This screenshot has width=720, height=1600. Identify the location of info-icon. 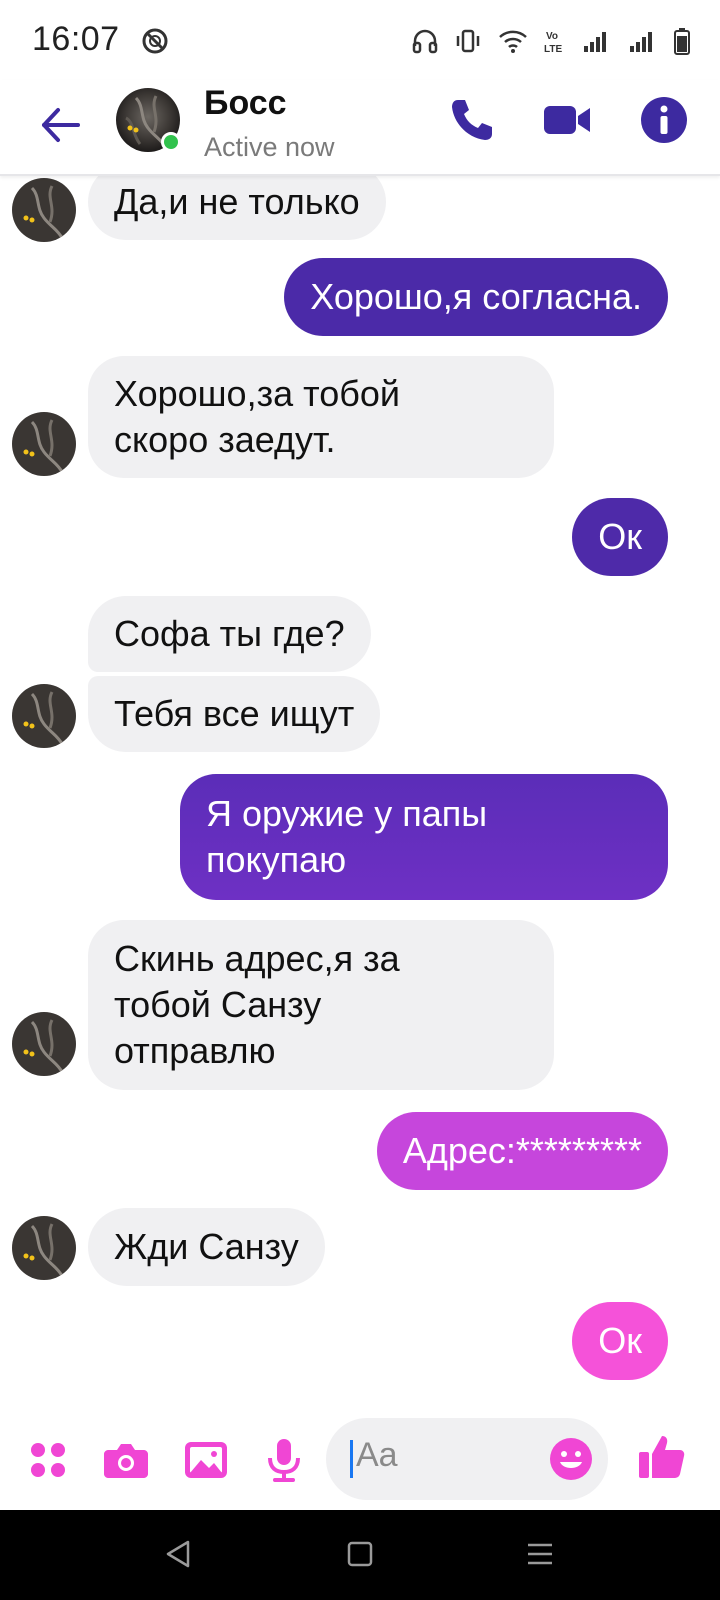
(664, 120).